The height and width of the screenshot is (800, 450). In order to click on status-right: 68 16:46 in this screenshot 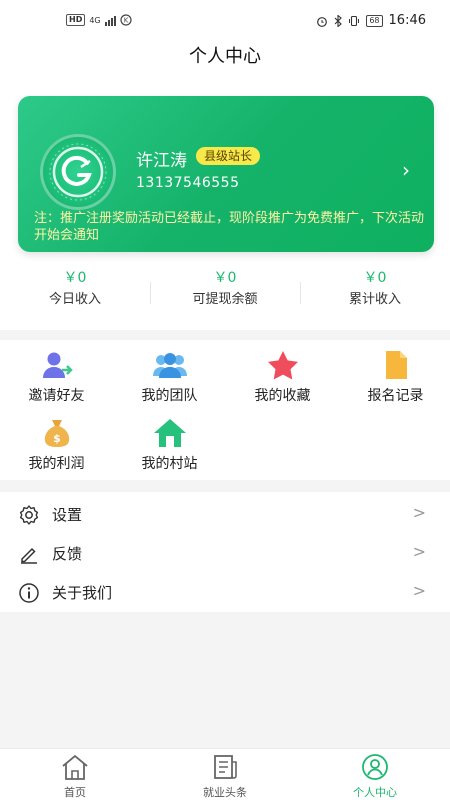, I will do `click(371, 20)`.